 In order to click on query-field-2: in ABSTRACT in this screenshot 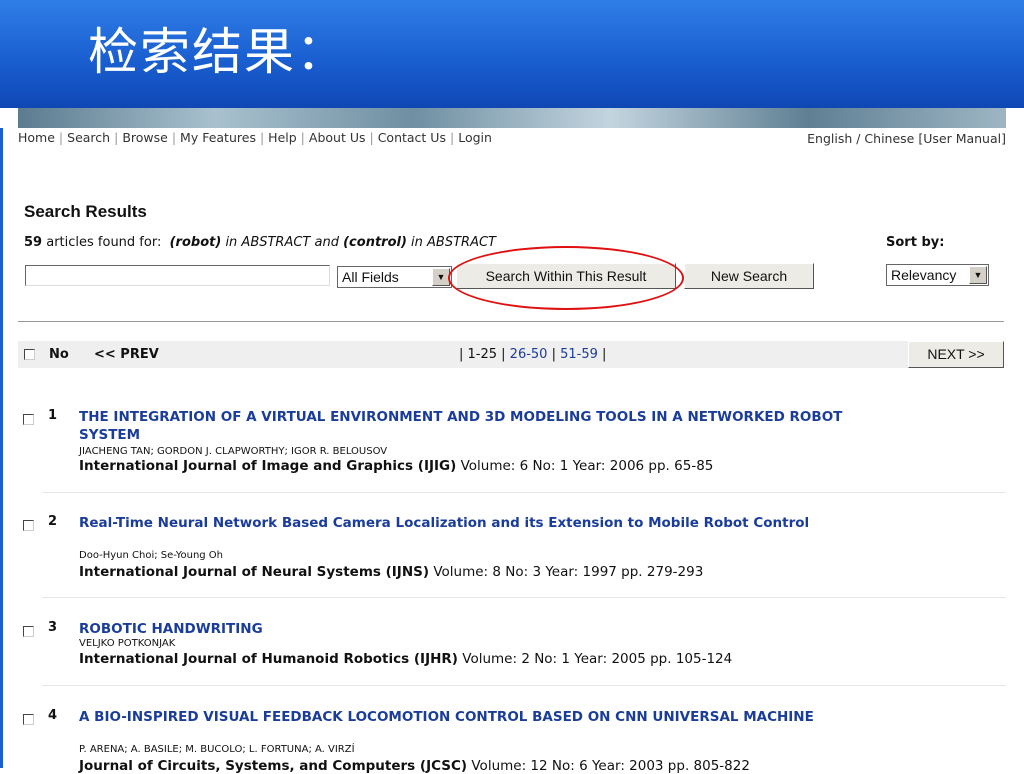, I will do `click(453, 242)`.